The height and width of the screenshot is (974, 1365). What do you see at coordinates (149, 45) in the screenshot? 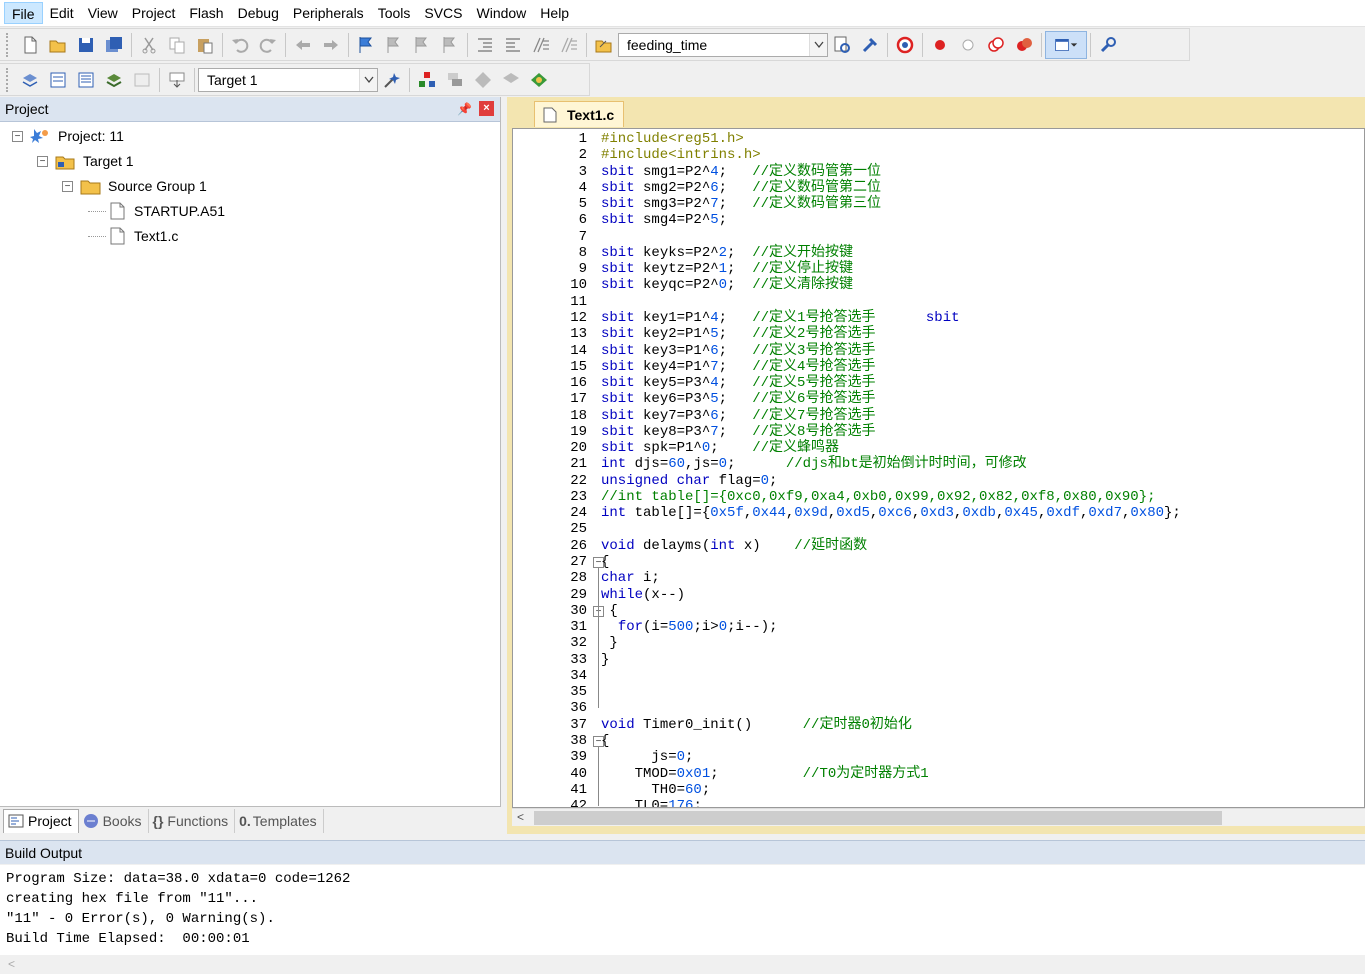
I see `cut-icon` at bounding box center [149, 45].